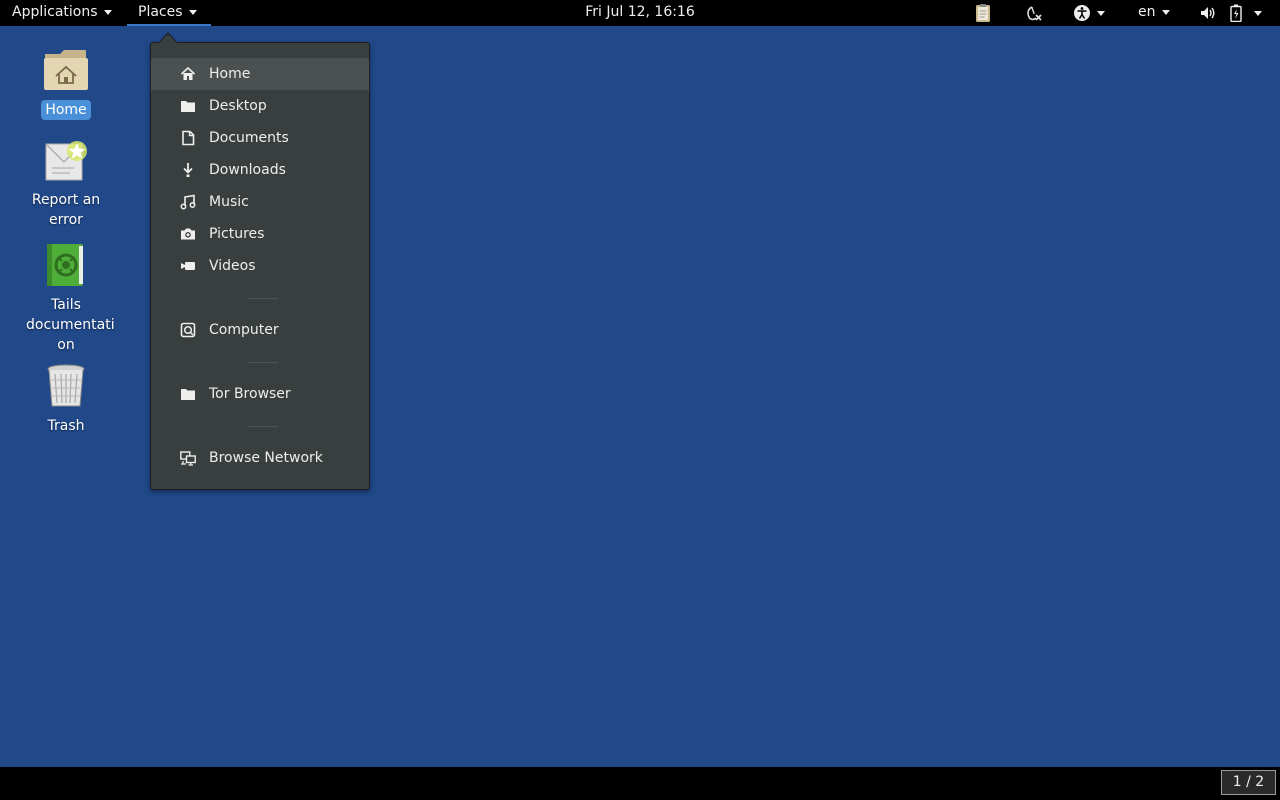 This screenshot has width=1280, height=800. Describe the element at coordinates (66, 161) in the screenshot. I see `report-error-icon` at that location.